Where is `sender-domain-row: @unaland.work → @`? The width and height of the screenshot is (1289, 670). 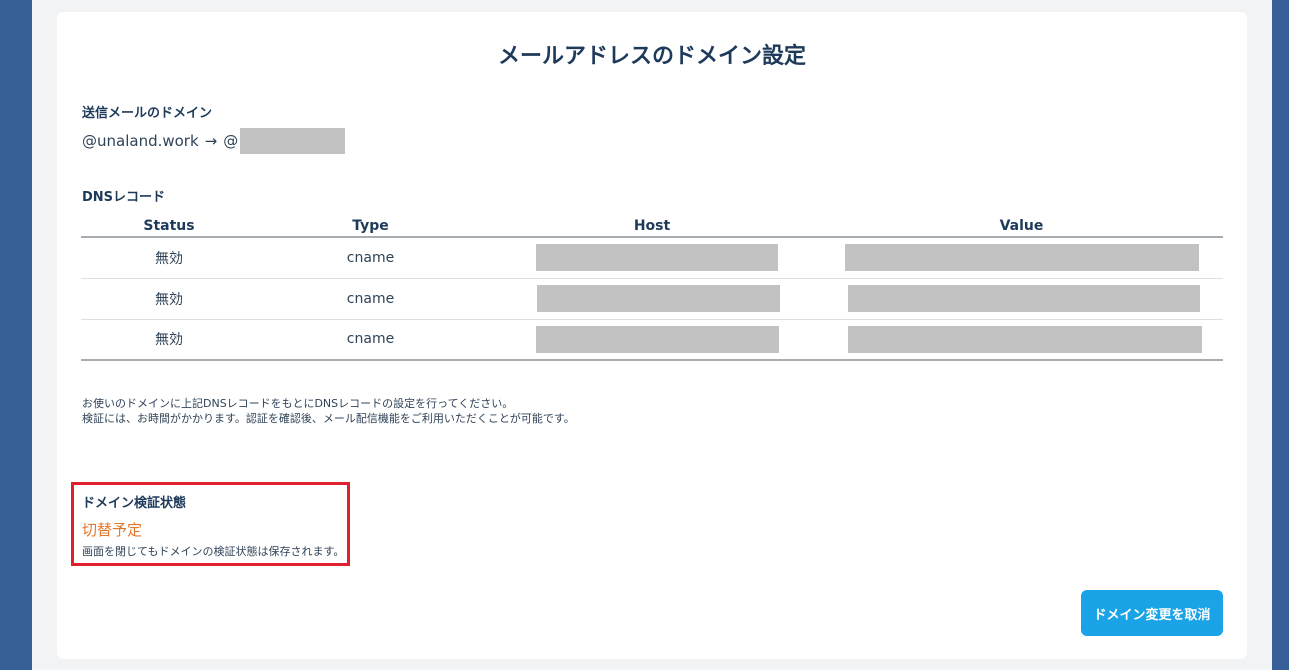 sender-domain-row: @unaland.work → @ is located at coordinates (214, 141).